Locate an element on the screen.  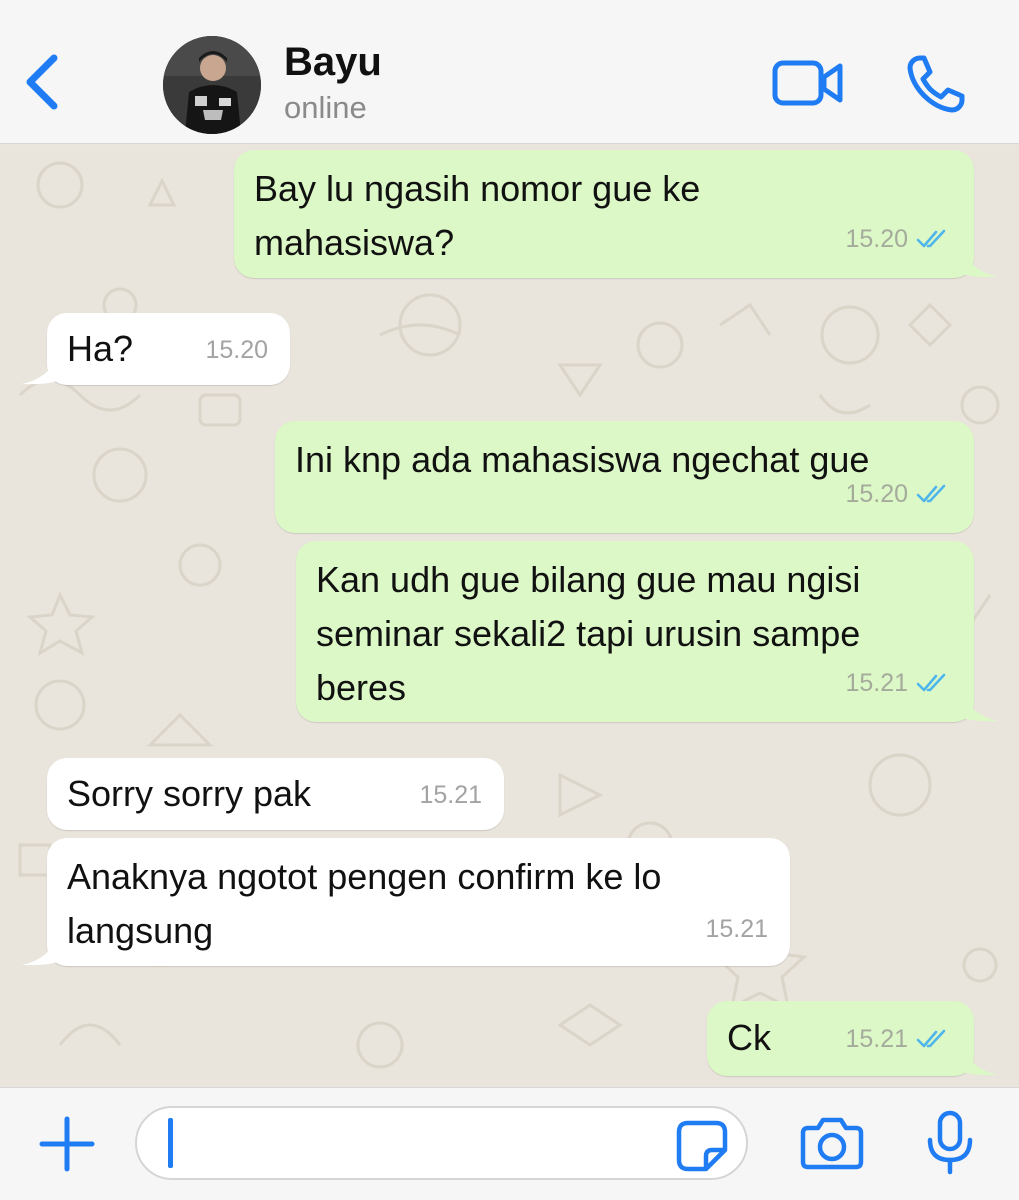
back-button is located at coordinates (42, 82).